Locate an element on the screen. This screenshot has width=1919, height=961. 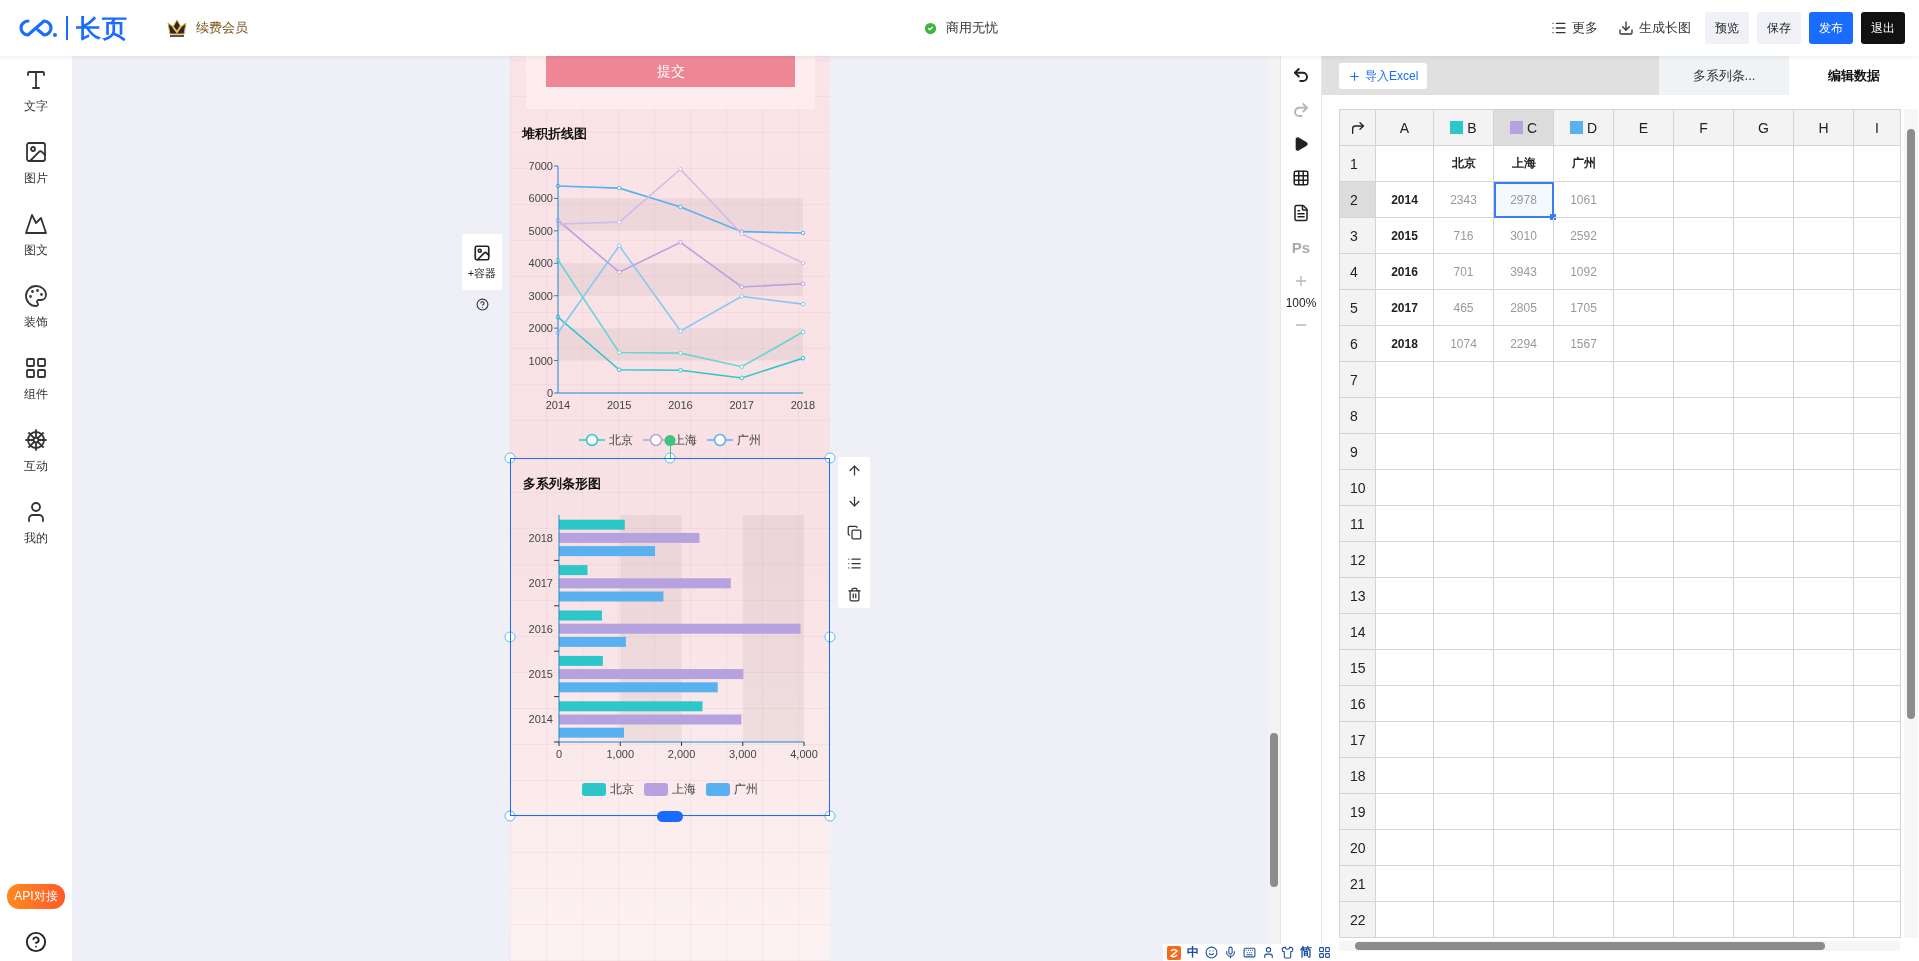
column-header: F is located at coordinates (1704, 128).